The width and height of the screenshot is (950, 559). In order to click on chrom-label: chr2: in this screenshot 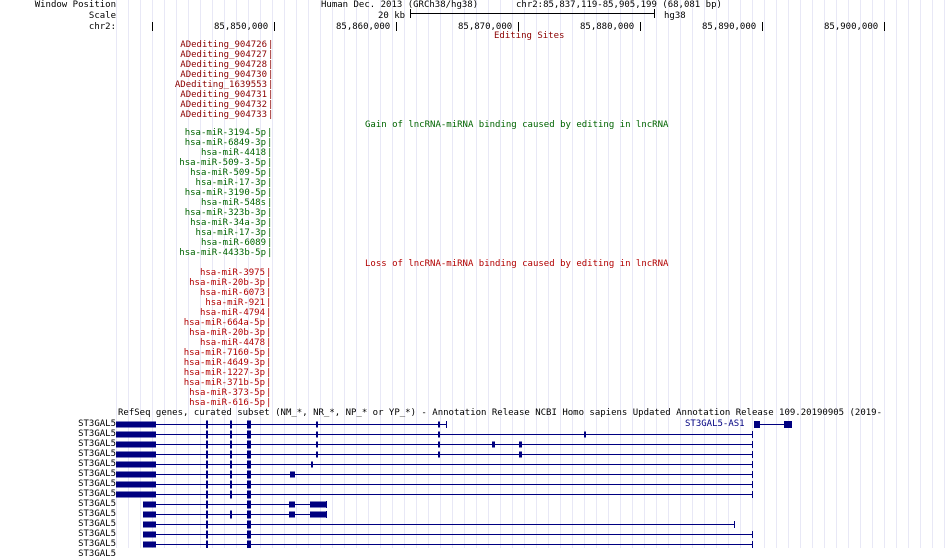, I will do `click(102, 27)`.